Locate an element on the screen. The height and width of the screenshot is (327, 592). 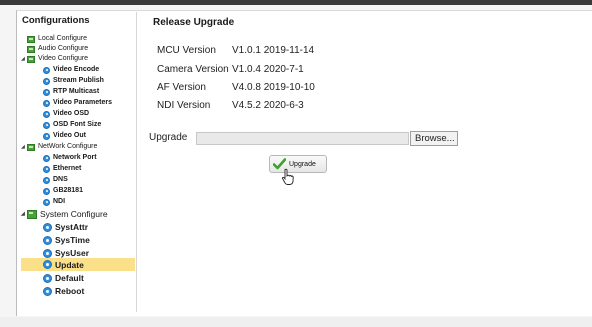
upgrade-button: Upgrade is located at coordinates (298, 164).